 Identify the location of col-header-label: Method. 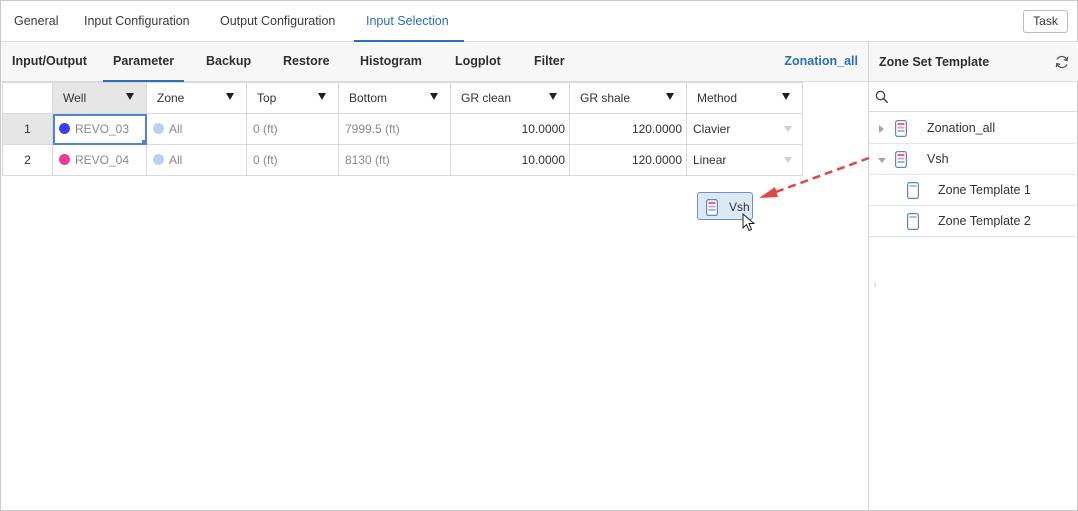
(717, 98).